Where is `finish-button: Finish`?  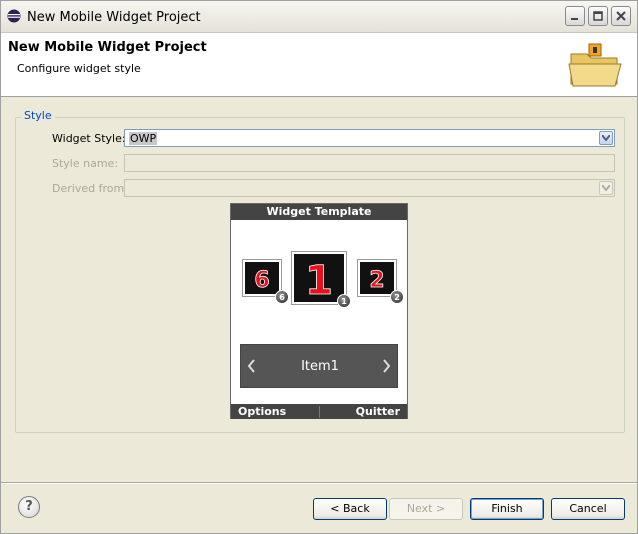
finish-button: Finish is located at coordinates (507, 509).